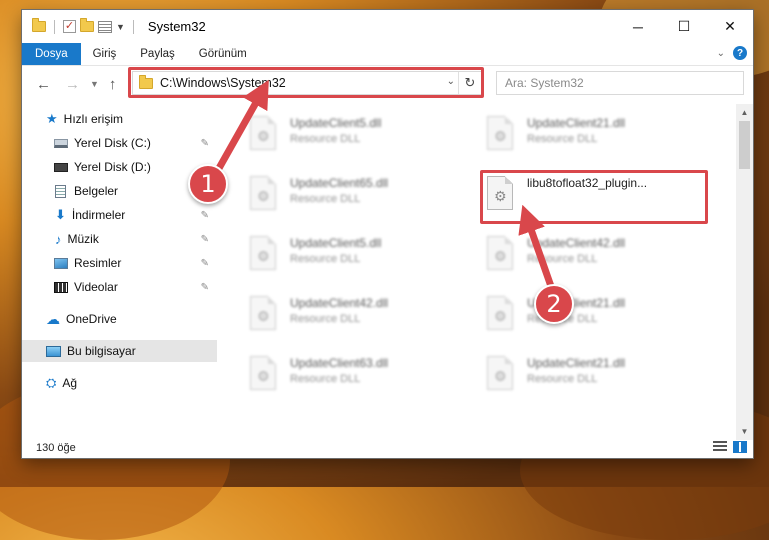  Describe the element at coordinates (241, 126) in the screenshot. I see `arrow-to-address-bar` at that location.